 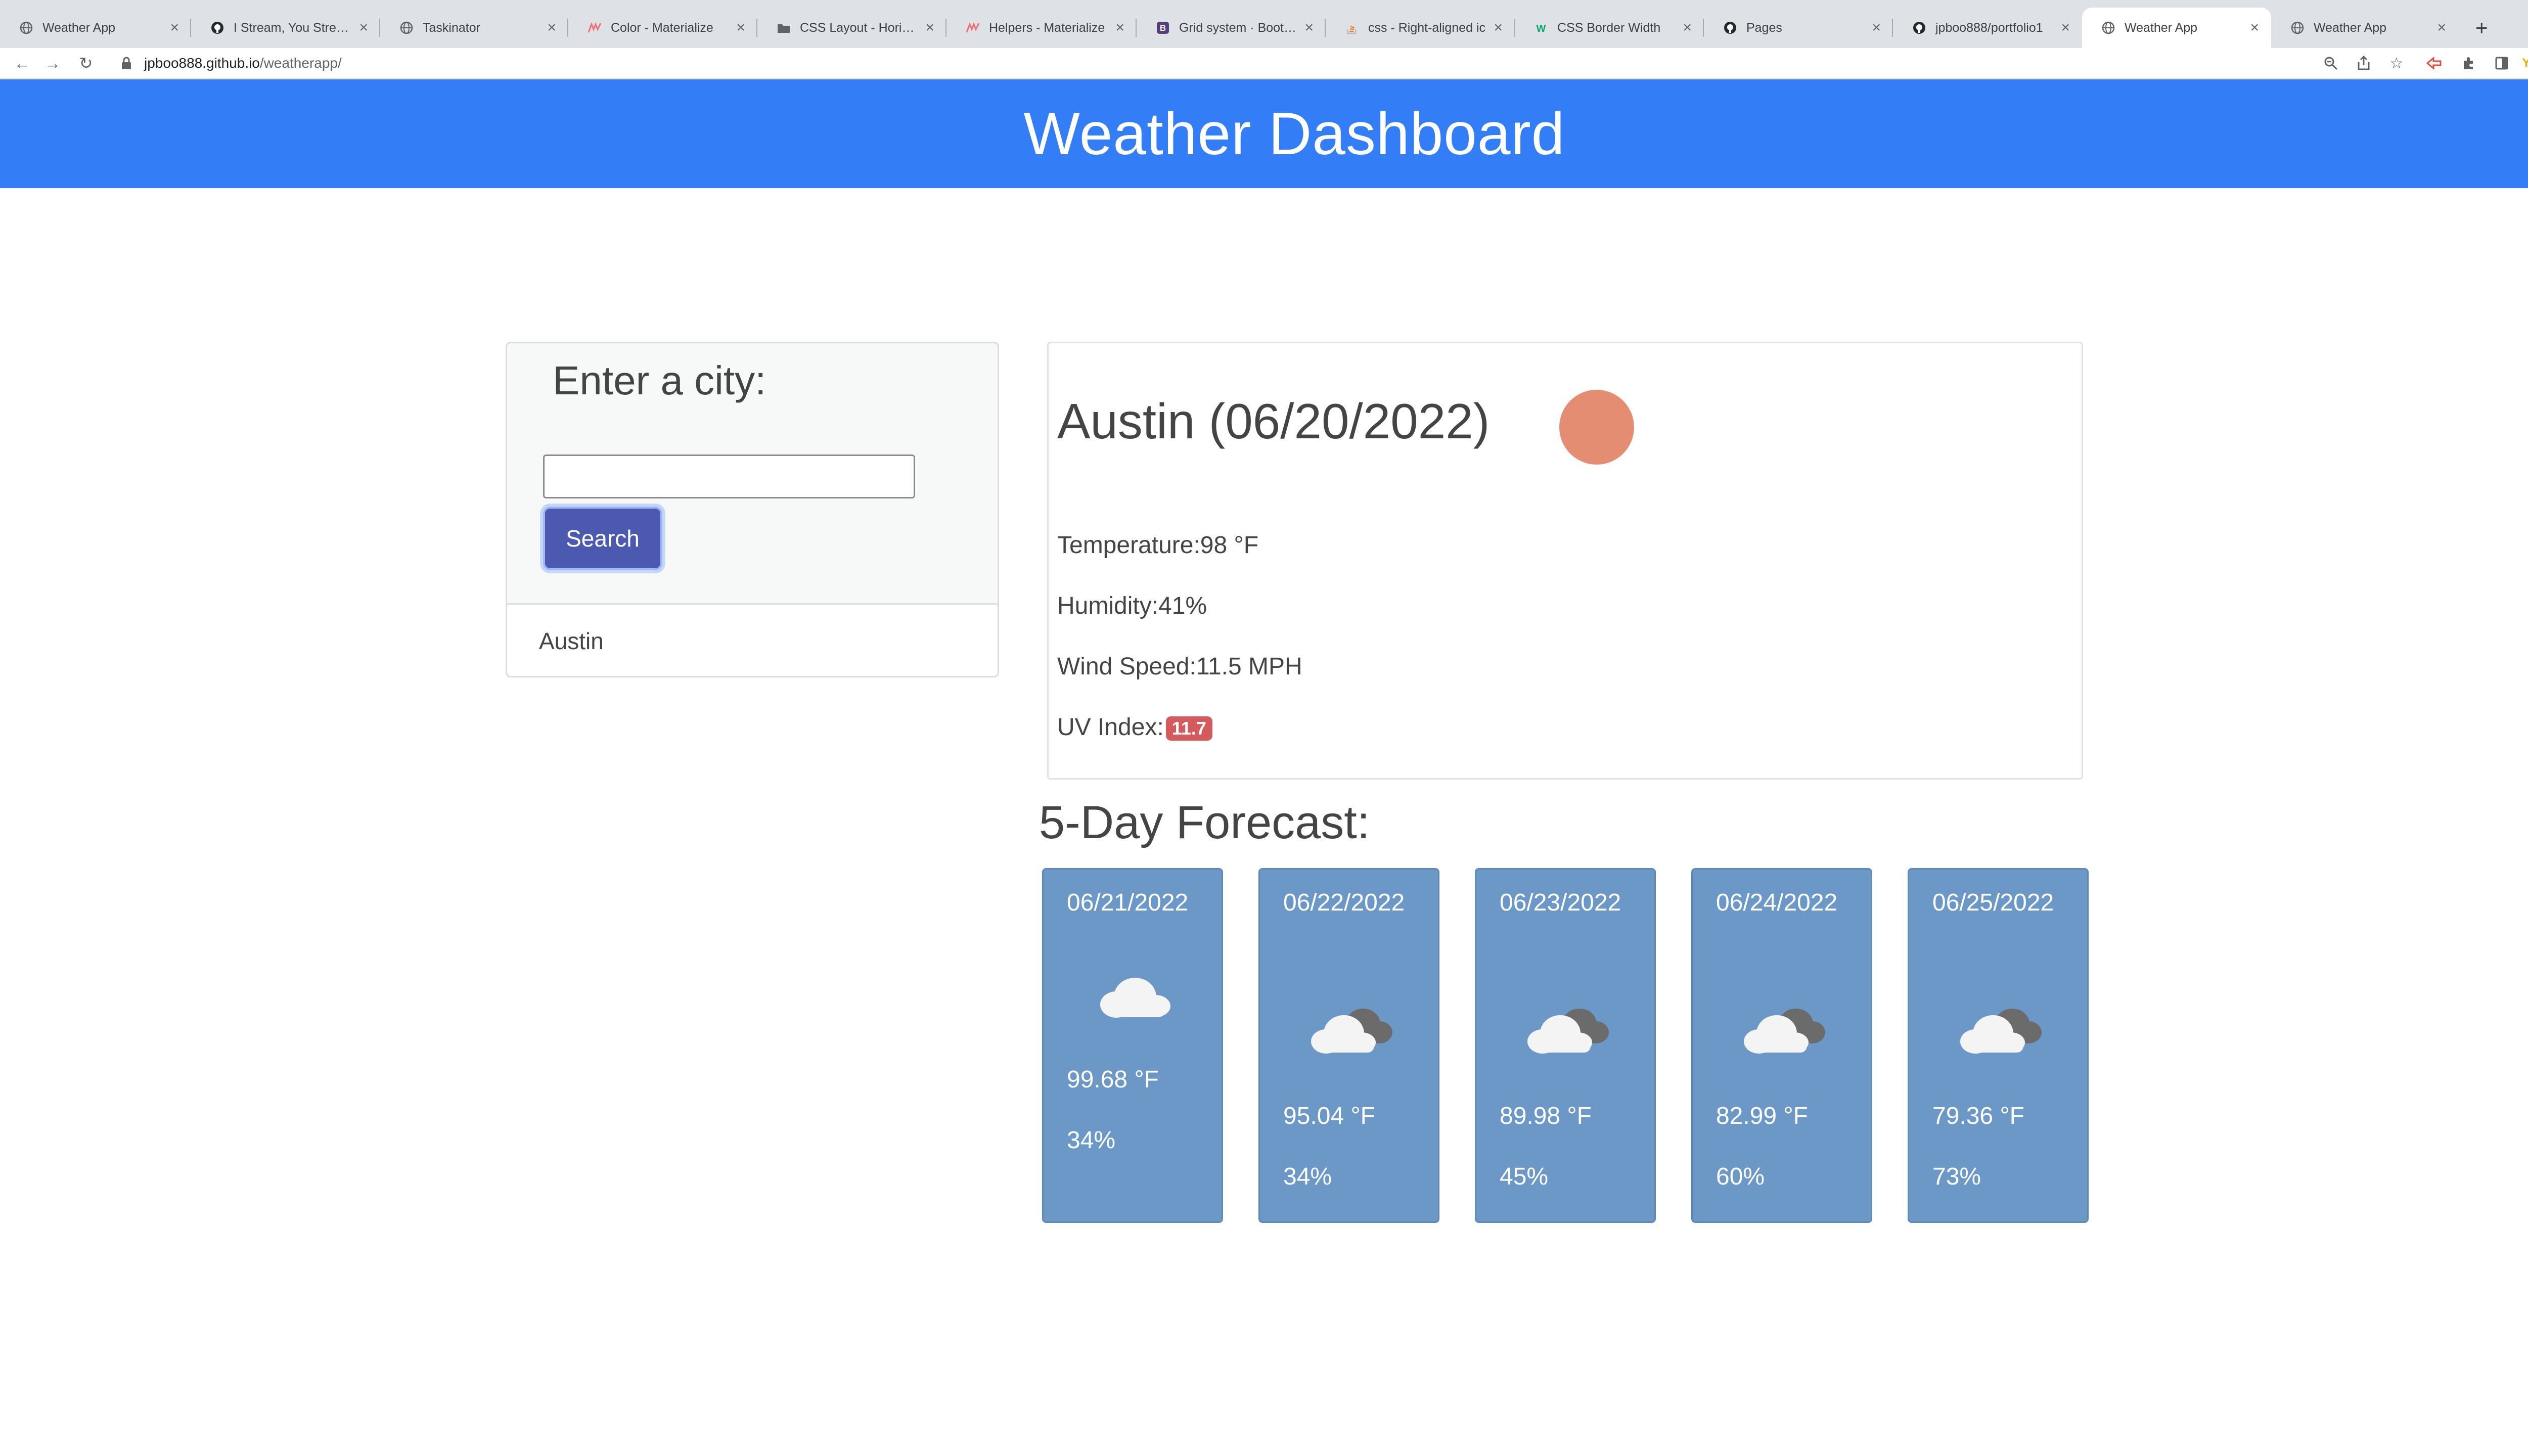 I want to click on temperature-stat: Temperature:98 °F, so click(x=1158, y=545).